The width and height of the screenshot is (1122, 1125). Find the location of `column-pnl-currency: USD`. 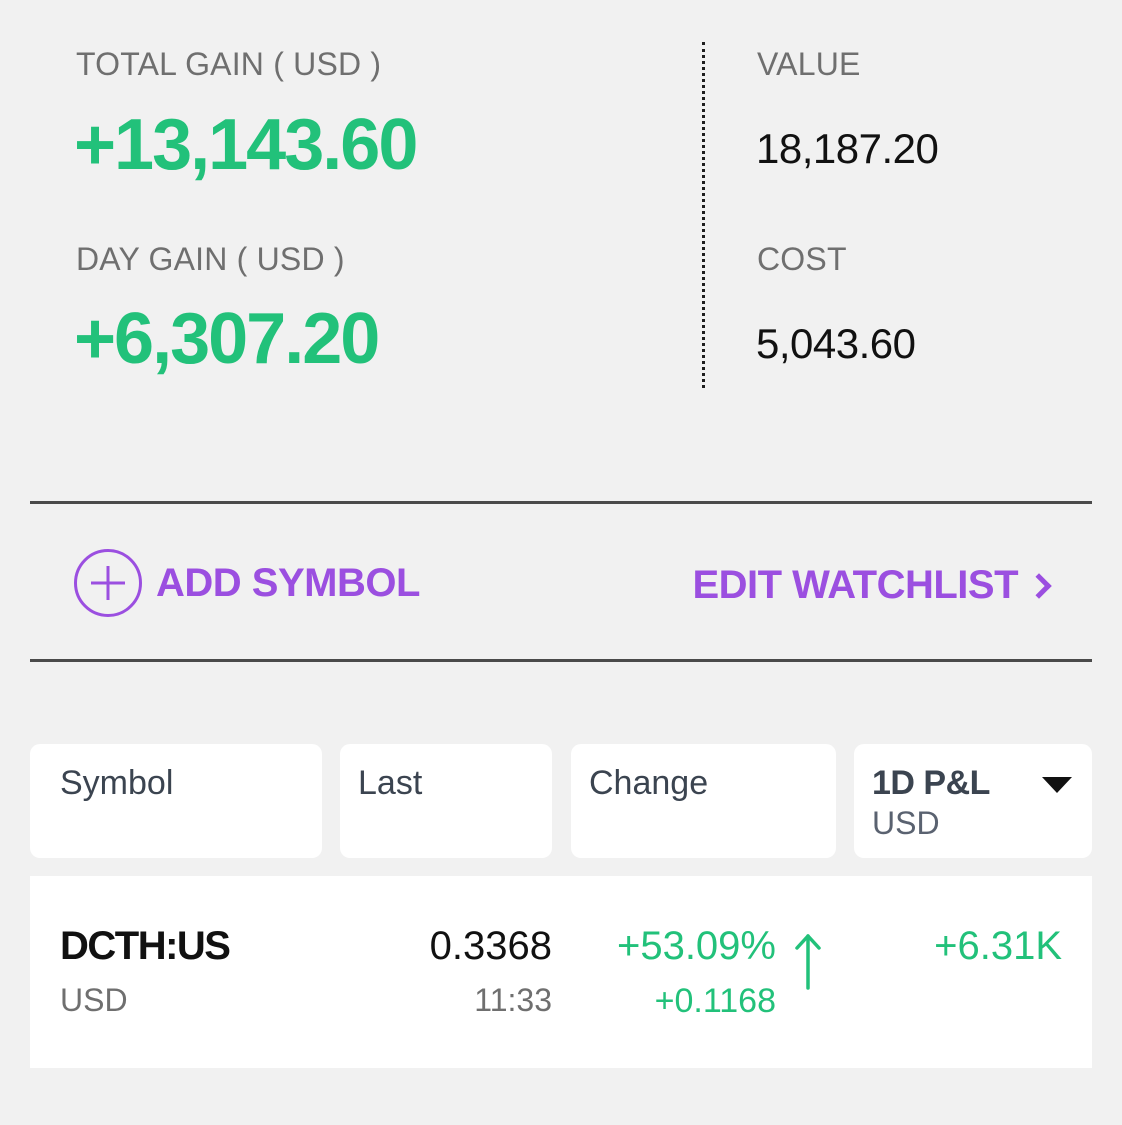

column-pnl-currency: USD is located at coordinates (906, 823).